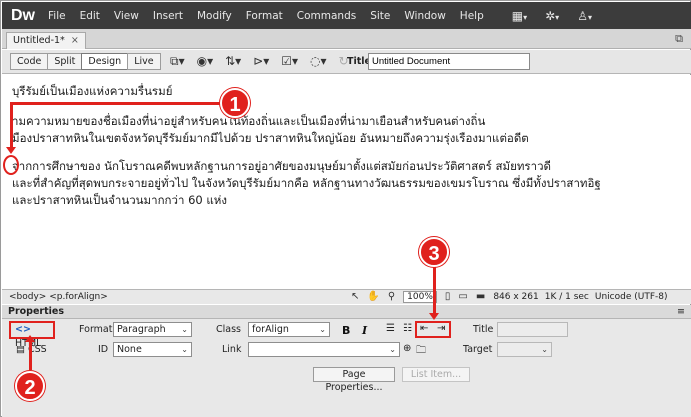 Image resolution: width=691 pixels, height=417 pixels. What do you see at coordinates (96, 329) in the screenshot?
I see `format-label: Format` at bounding box center [96, 329].